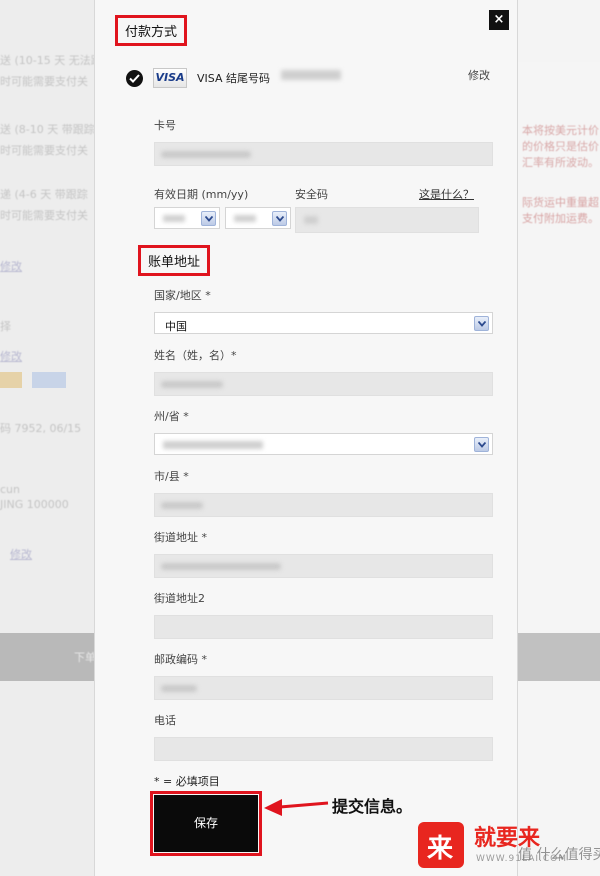 The width and height of the screenshot is (600, 876). Describe the element at coordinates (165, 125) in the screenshot. I see `card-number-label: 卡号` at that location.